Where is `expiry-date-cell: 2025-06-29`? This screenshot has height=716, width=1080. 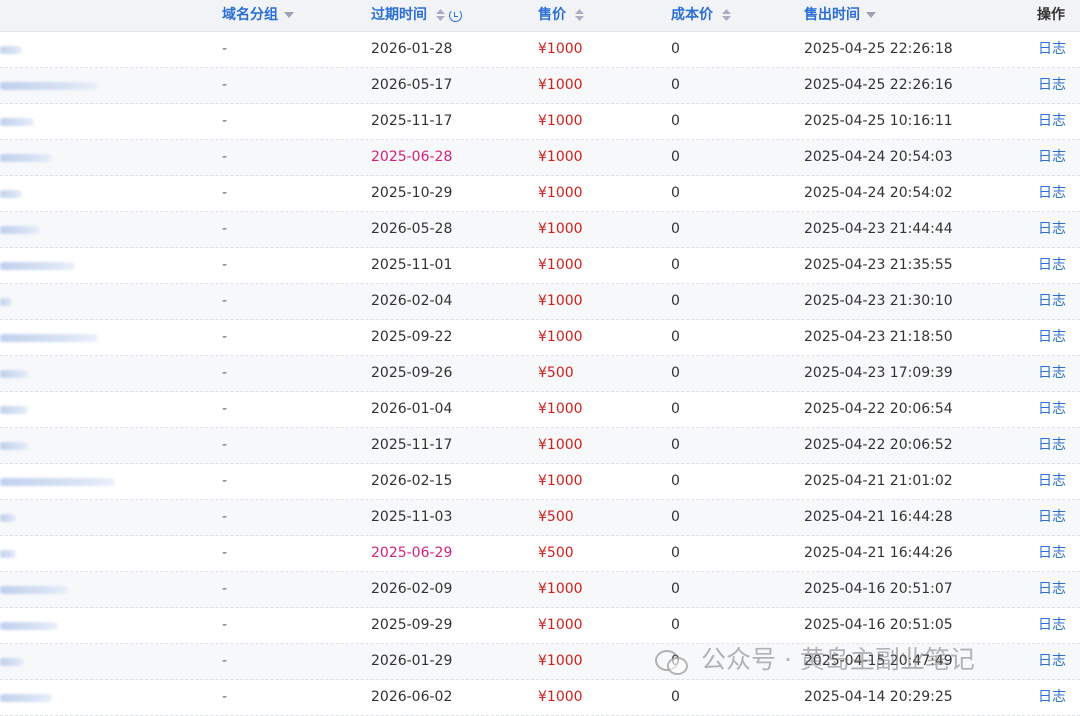
expiry-date-cell: 2025-06-29 is located at coordinates (412, 553).